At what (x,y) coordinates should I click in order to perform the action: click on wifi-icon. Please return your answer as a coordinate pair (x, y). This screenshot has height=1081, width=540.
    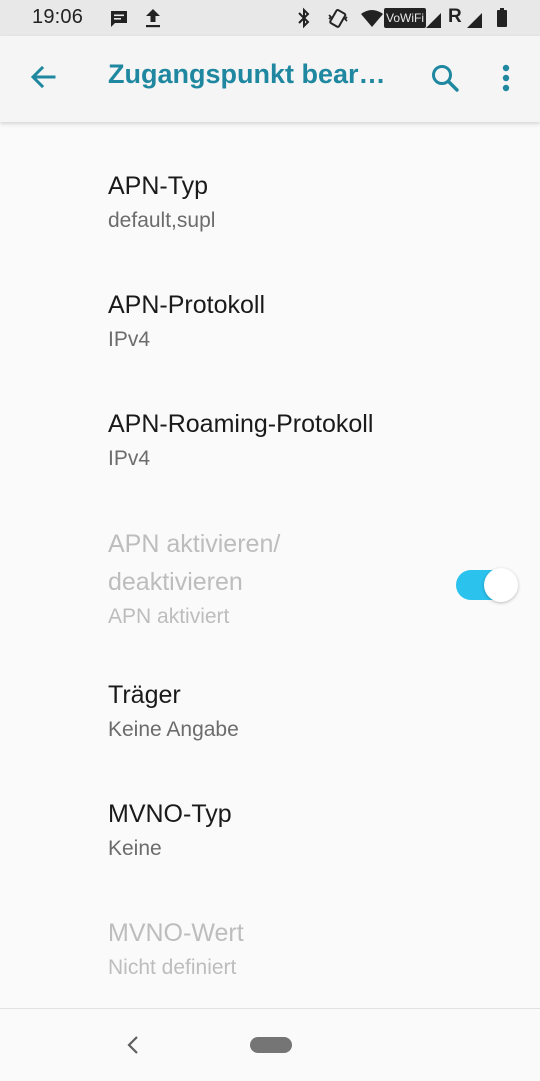
    Looking at the image, I should click on (372, 18).